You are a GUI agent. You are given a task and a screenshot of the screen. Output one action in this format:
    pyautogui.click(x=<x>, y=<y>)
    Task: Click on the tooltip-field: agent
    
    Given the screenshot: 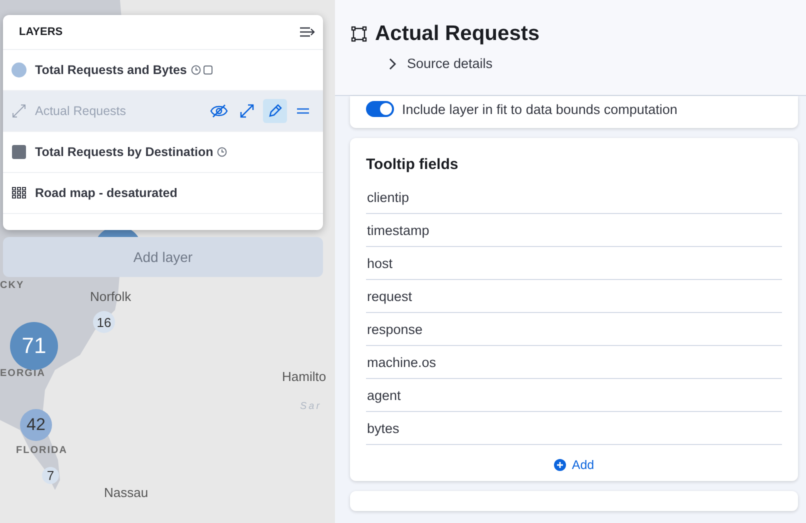 What is the action you would take?
    pyautogui.click(x=574, y=395)
    